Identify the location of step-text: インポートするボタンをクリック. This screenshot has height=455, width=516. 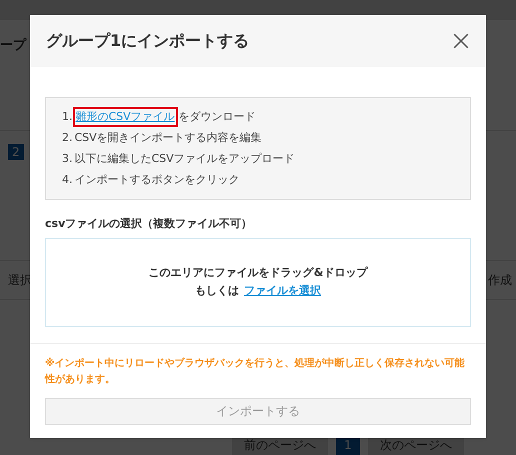
(157, 180).